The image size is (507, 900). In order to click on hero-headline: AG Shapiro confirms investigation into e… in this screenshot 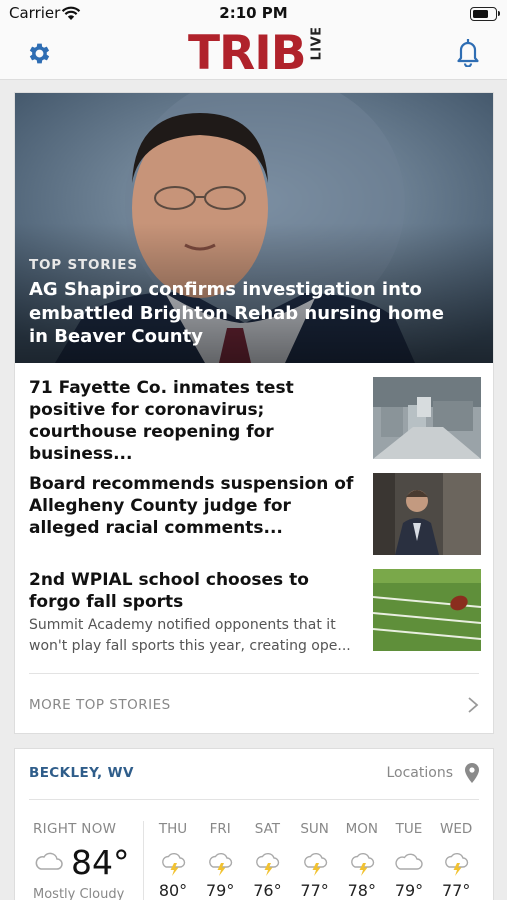, I will do `click(249, 313)`.